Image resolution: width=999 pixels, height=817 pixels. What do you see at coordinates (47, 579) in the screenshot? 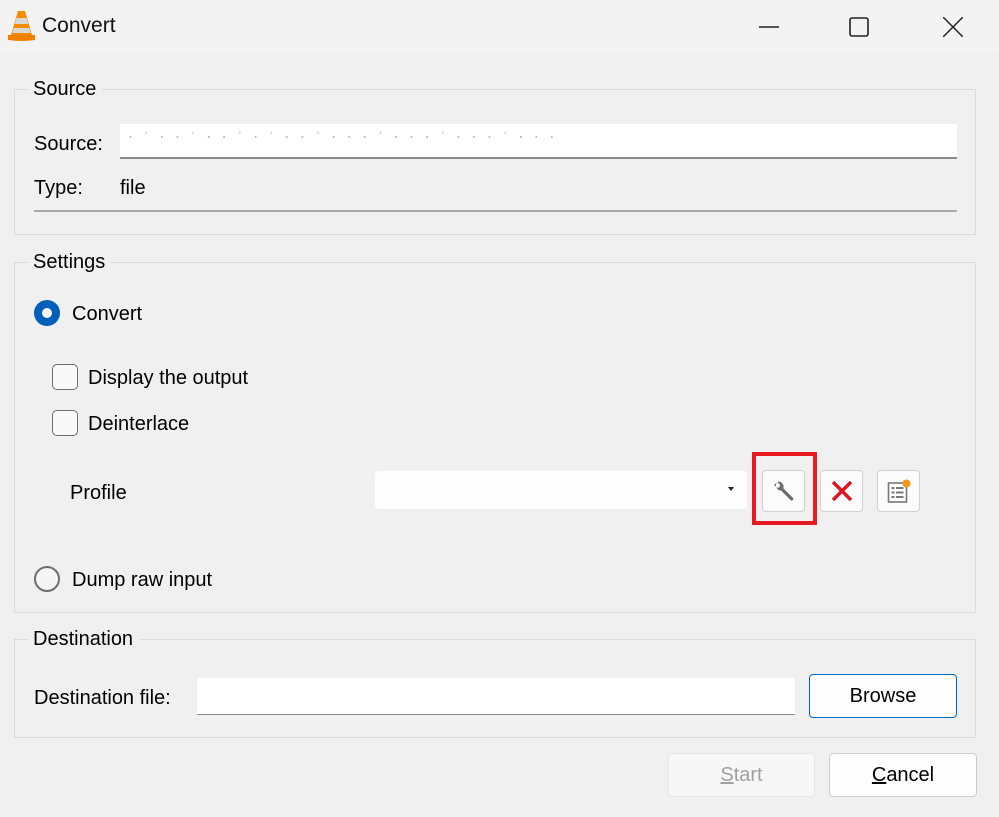
I see `dump-raw-radio` at bounding box center [47, 579].